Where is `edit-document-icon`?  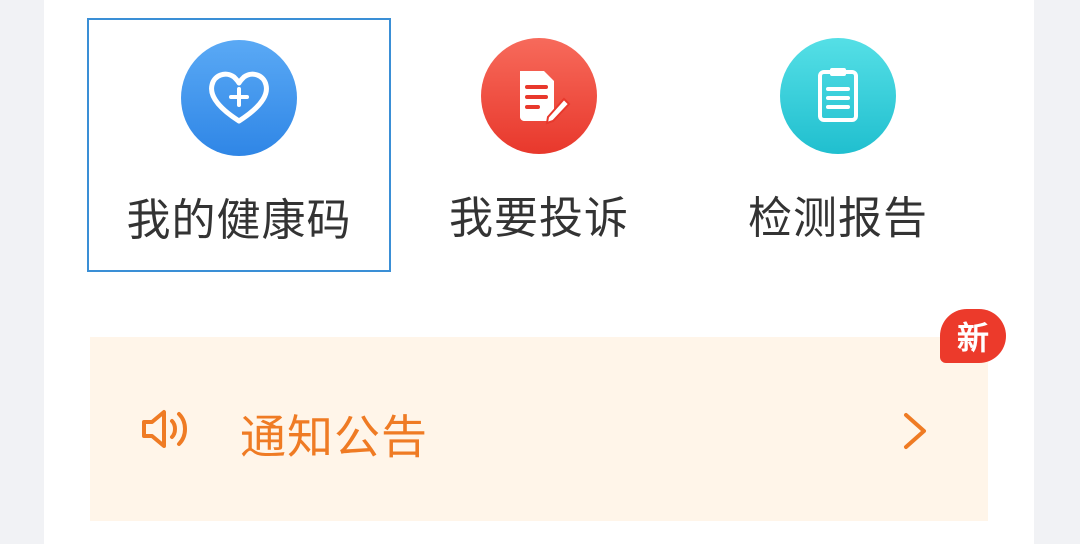
edit-document-icon is located at coordinates (539, 96).